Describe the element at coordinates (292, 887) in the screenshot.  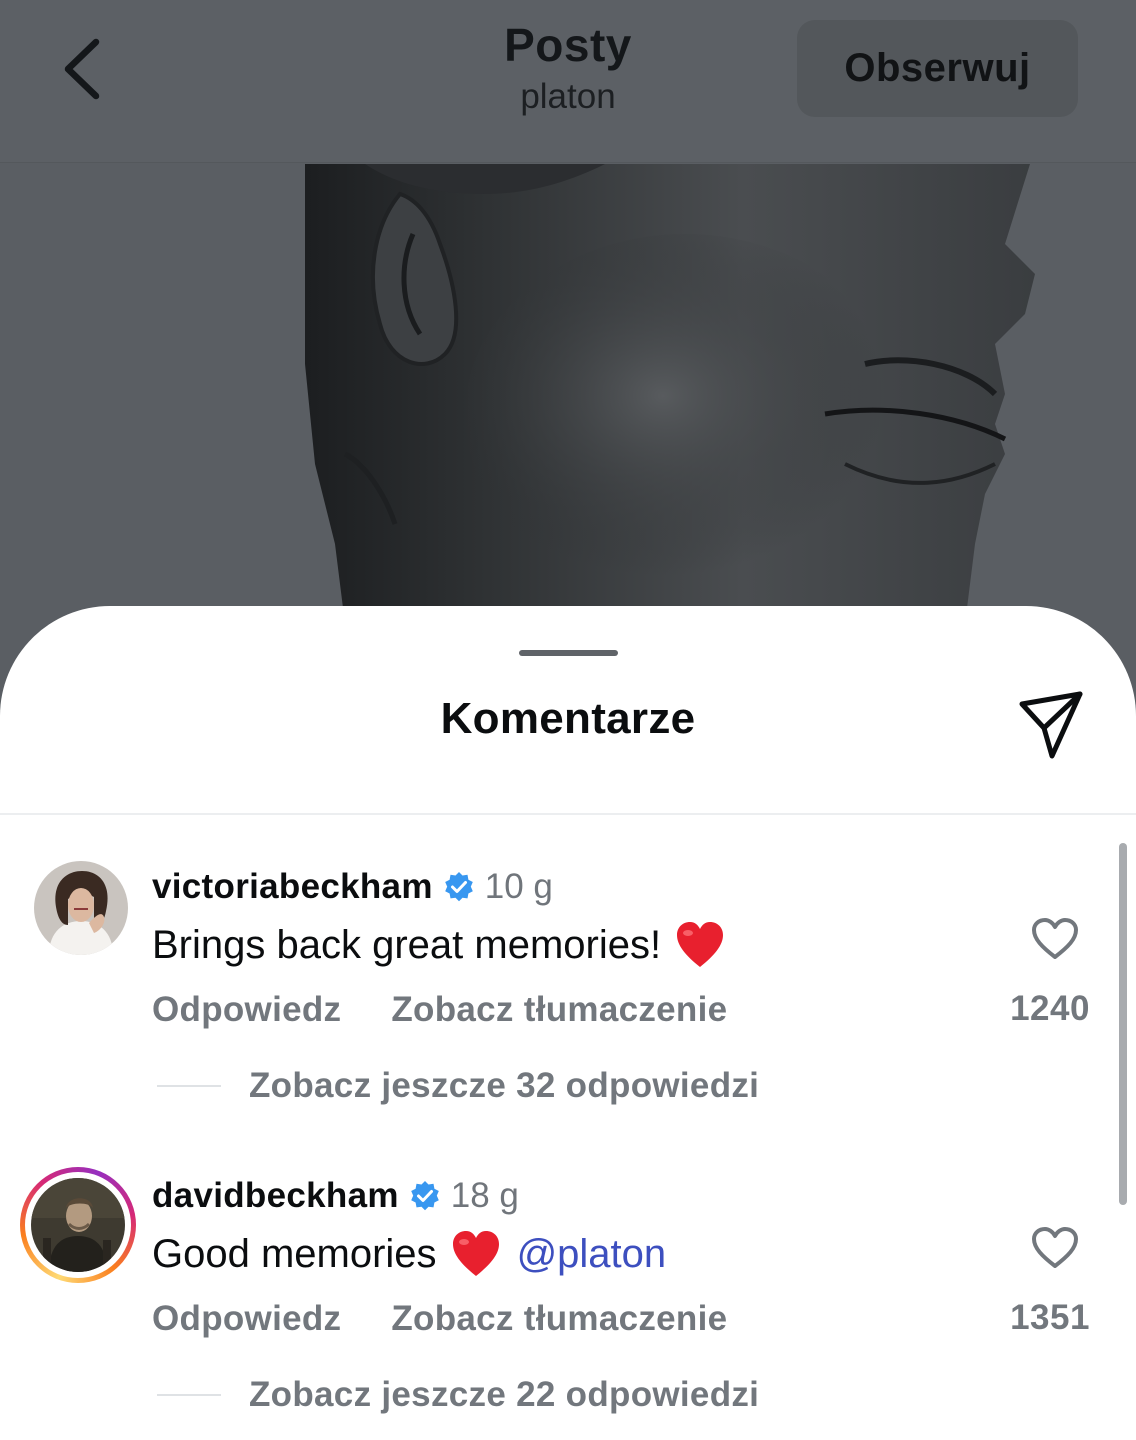
I see `comment-username: victoriabeckham` at that location.